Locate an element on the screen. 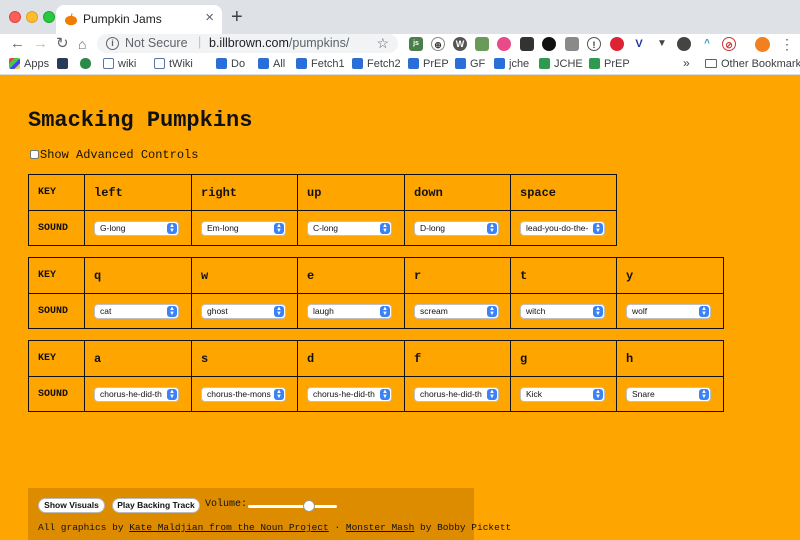 The height and width of the screenshot is (540, 800). bookmark-prep-sheet: PrEP is located at coordinates (609, 64).